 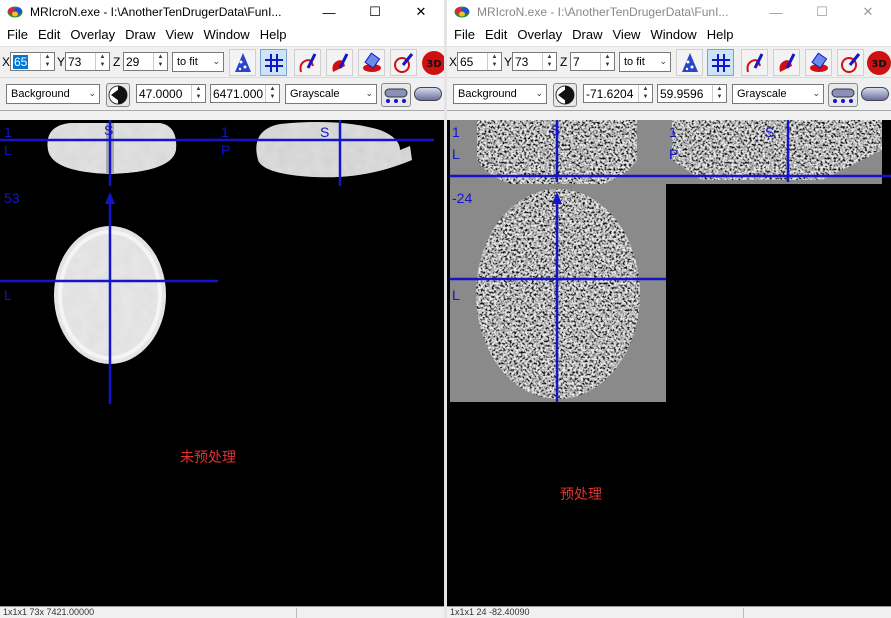 I want to click on render-3d-icon: 3D, so click(x=432, y=62).